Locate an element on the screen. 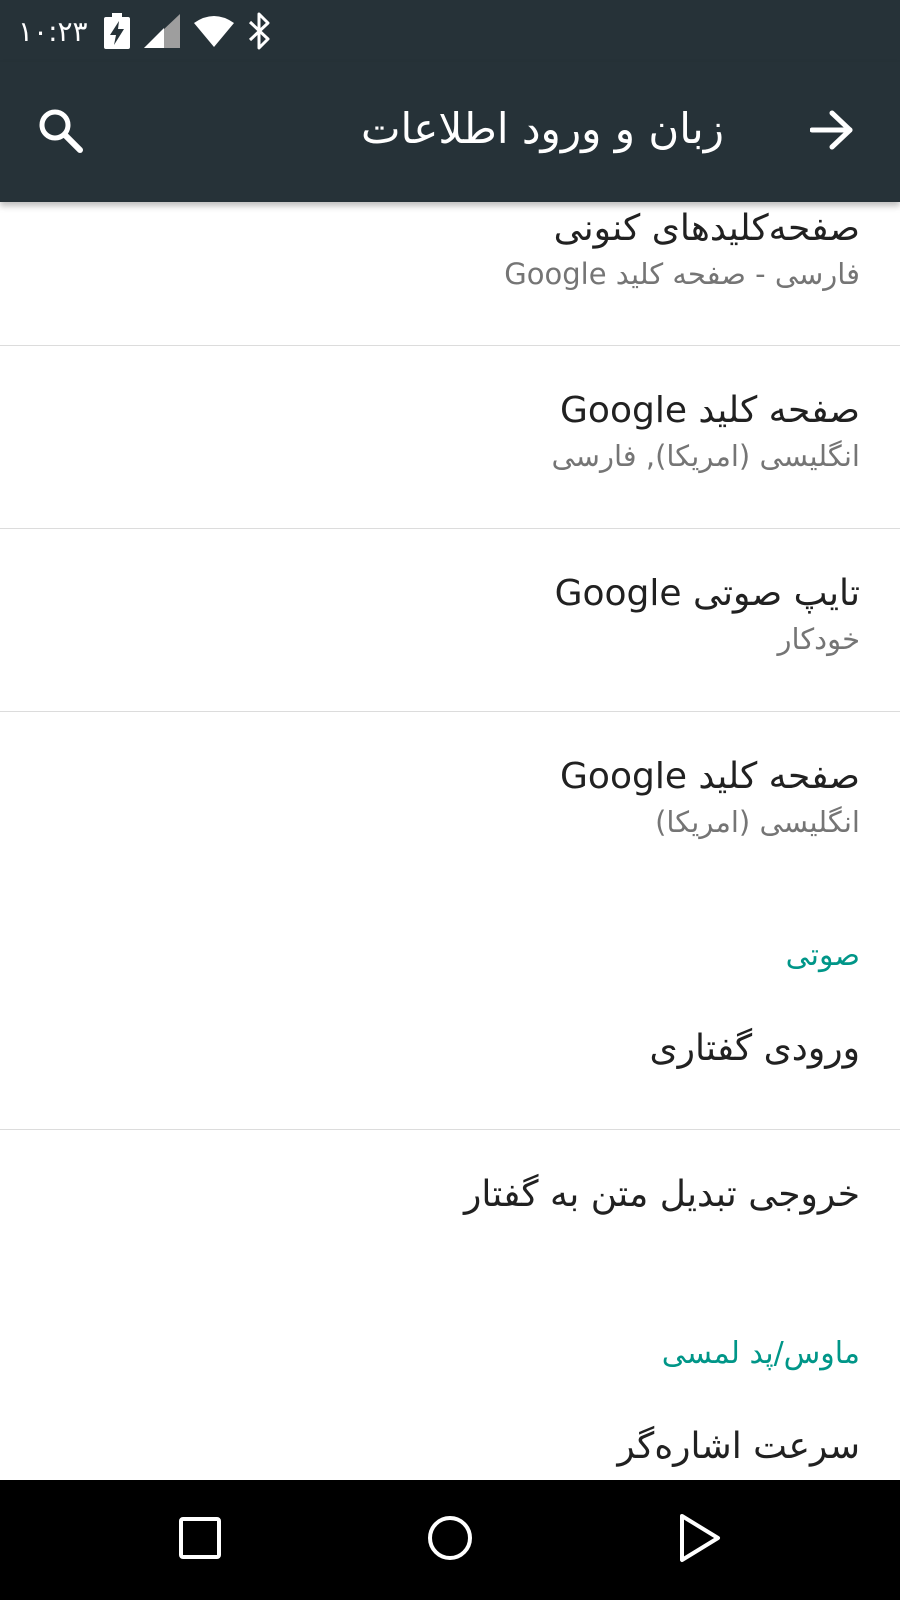  list-item-google-keyboard: صفحه کلید Google انگلیسی (امریکا), فارسی is located at coordinates (450, 437).